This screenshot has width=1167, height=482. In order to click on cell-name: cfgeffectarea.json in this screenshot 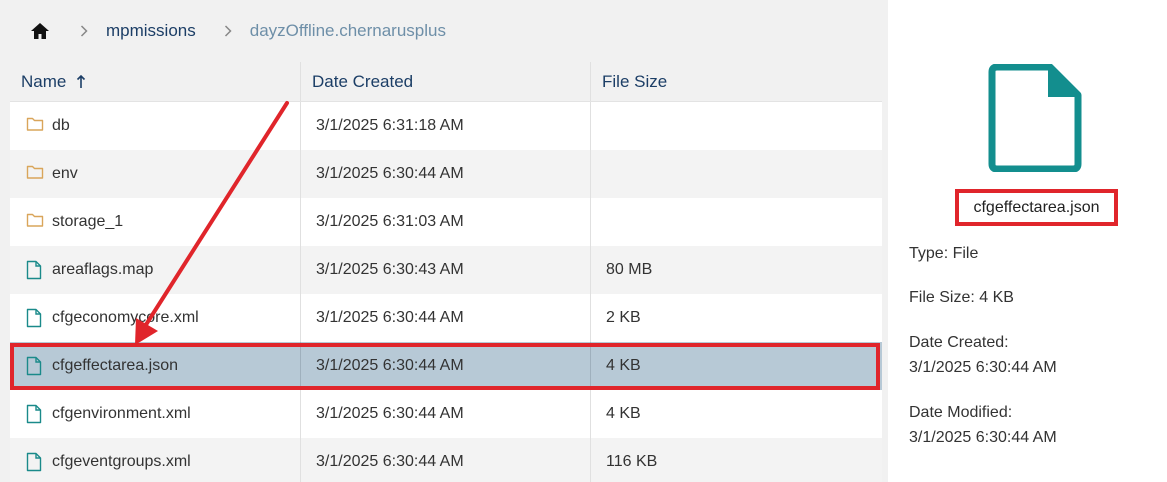, I will do `click(155, 366)`.